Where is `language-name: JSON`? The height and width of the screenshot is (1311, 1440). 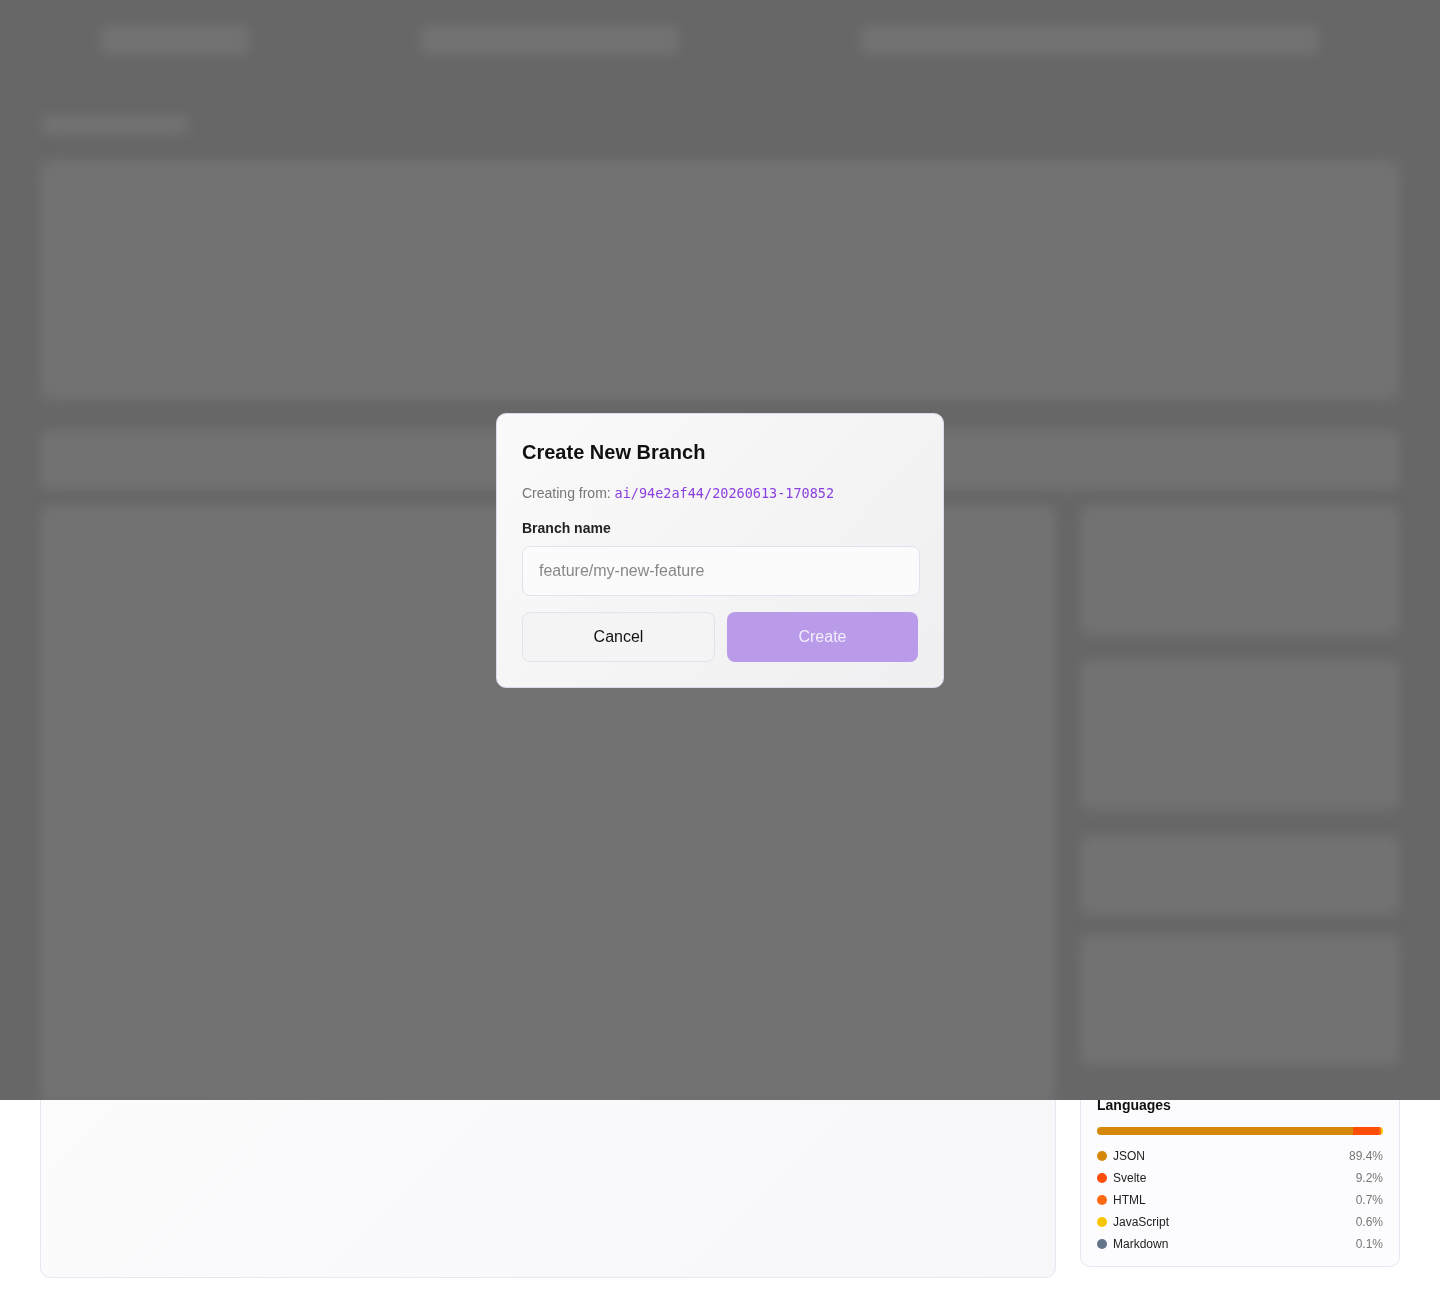 language-name: JSON is located at coordinates (1129, 1156).